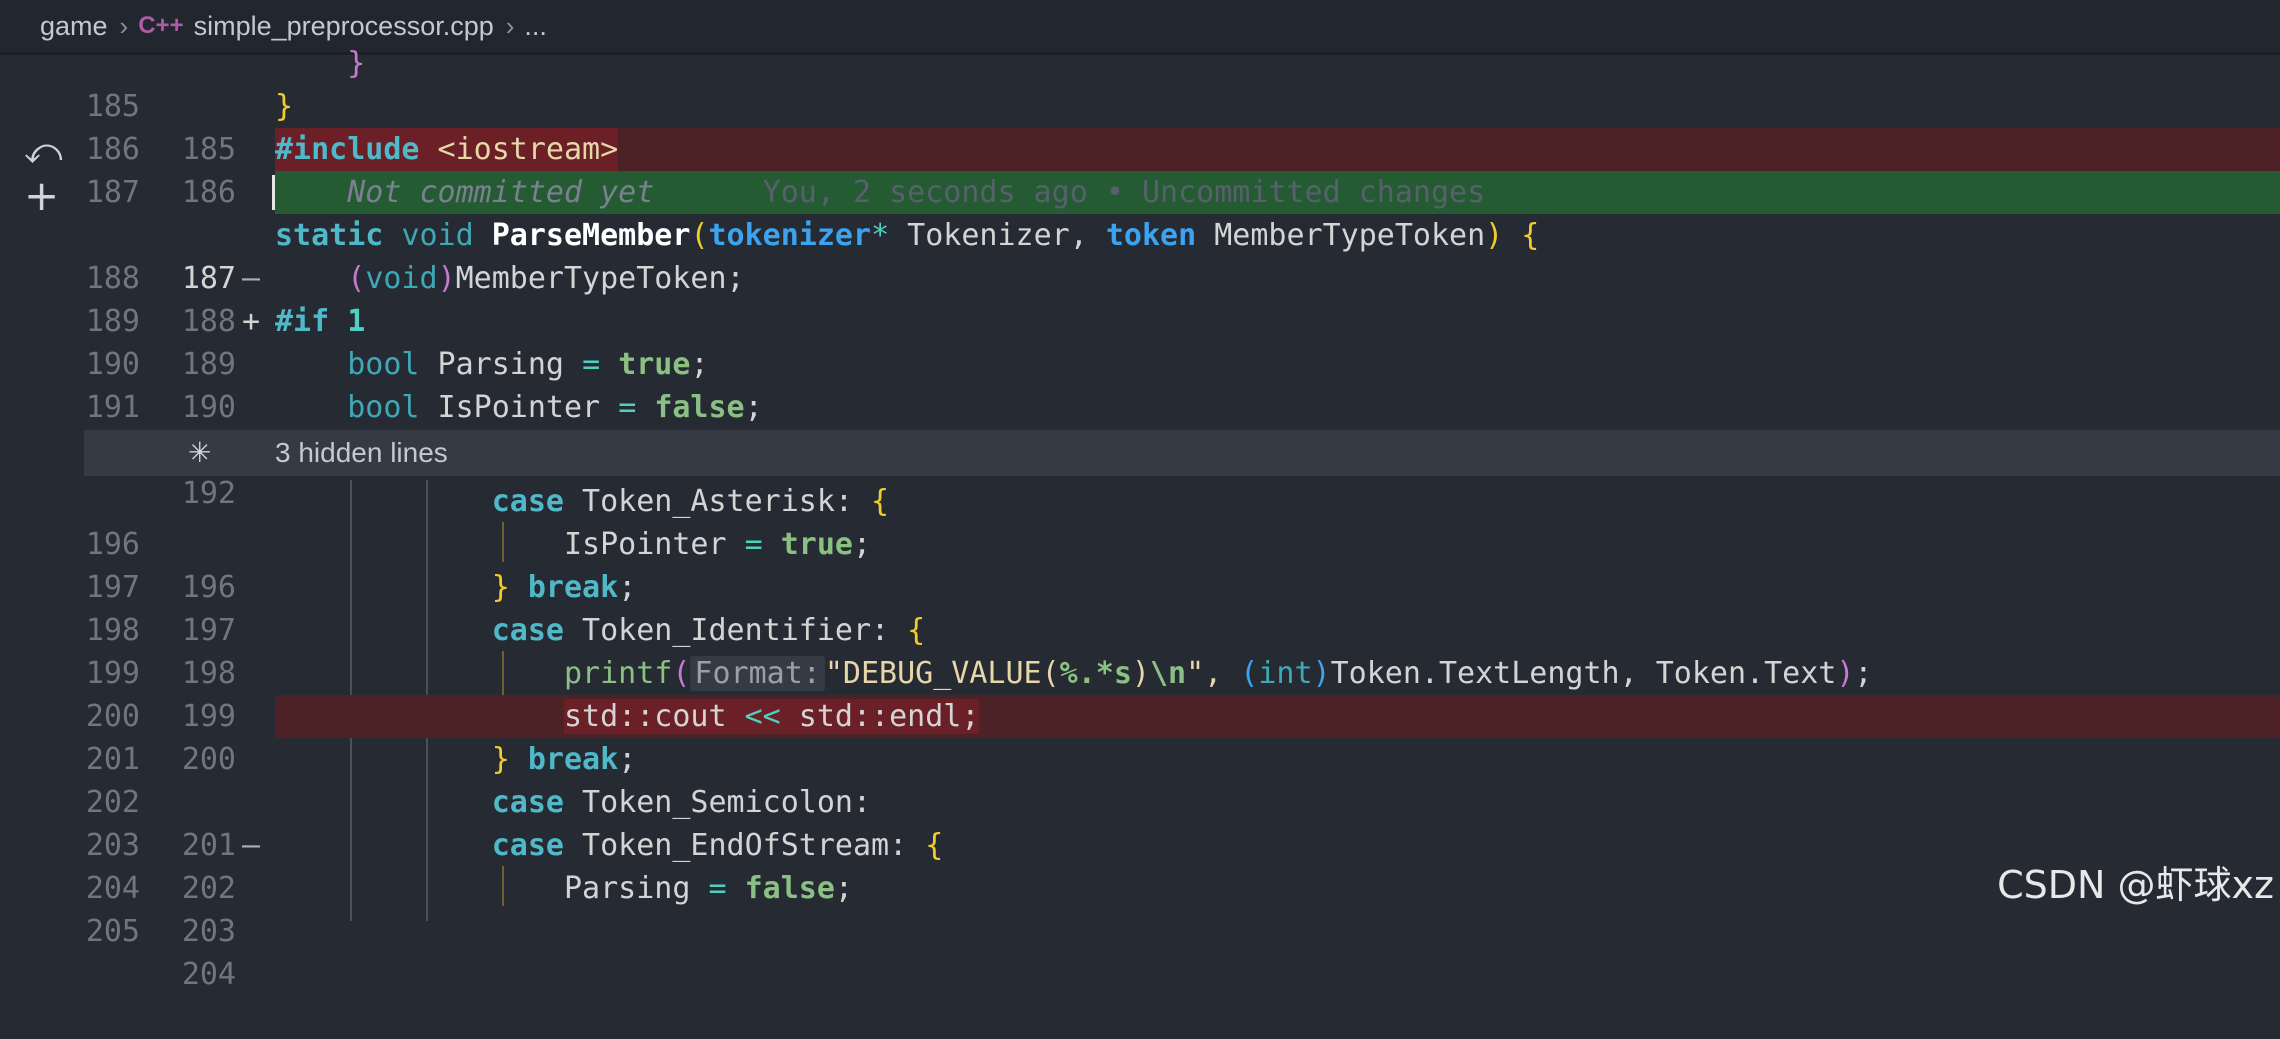 This screenshot has height=1039, width=2280. Describe the element at coordinates (1182, 542) in the screenshot. I see `code-line: 196 196 case Token_Asterisk: {` at that location.